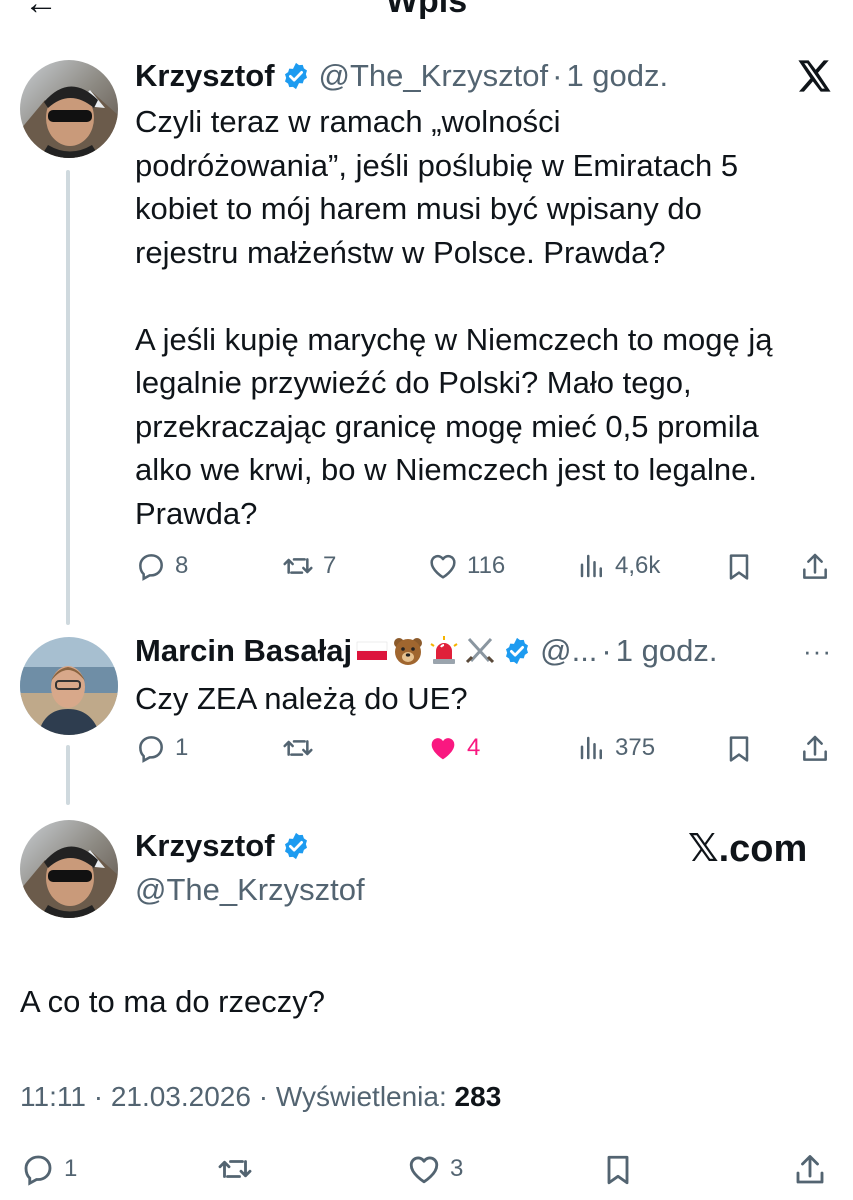  What do you see at coordinates (478, 1096) in the screenshot?
I see `views-count: 283` at bounding box center [478, 1096].